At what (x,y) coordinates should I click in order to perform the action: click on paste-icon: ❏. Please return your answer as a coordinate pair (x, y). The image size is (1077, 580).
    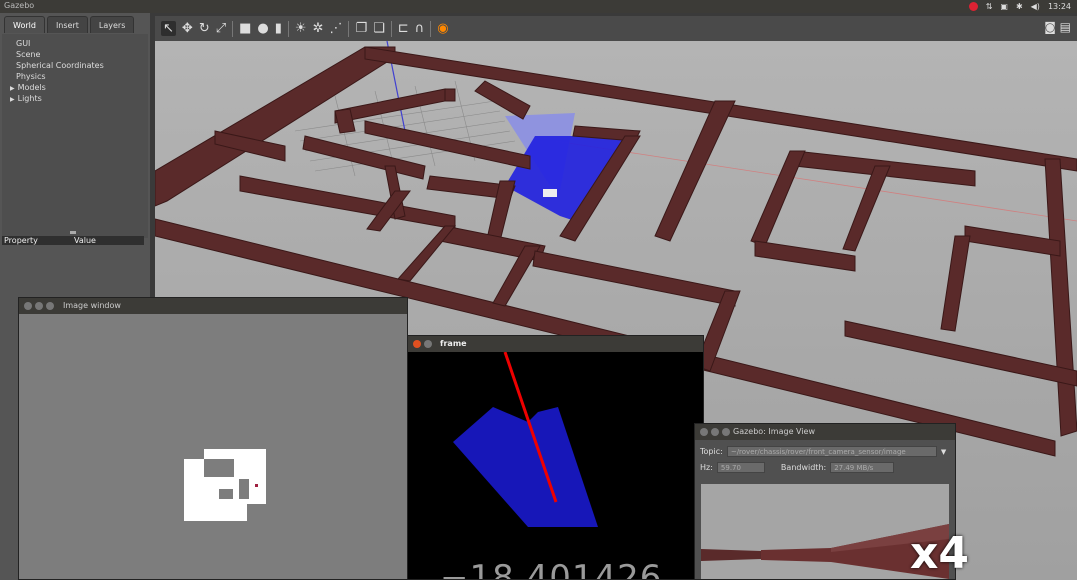
    Looking at the image, I should click on (379, 28).